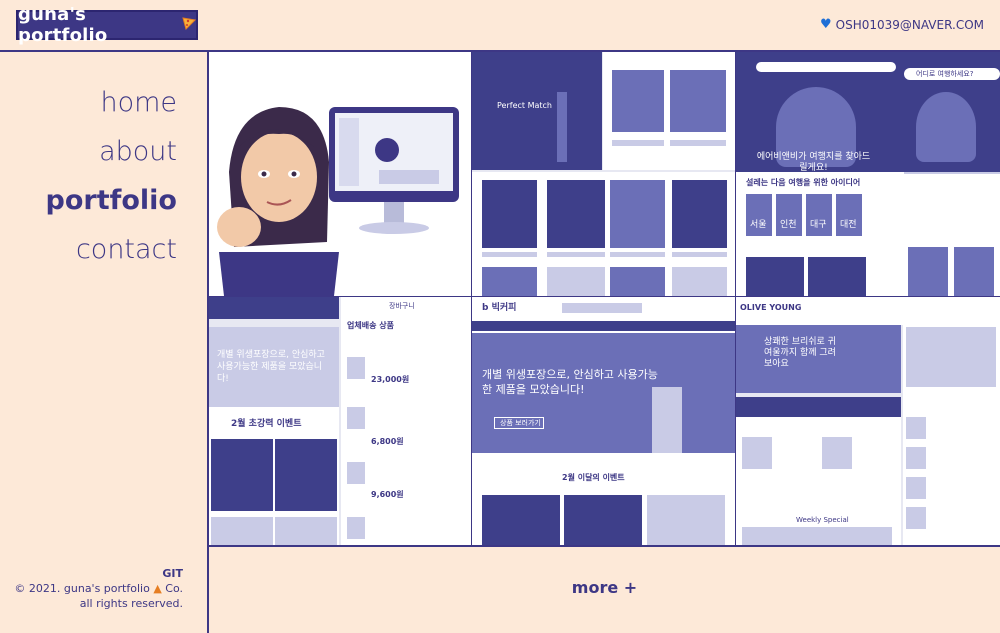  I want to click on cart-price: 9,600원, so click(387, 494).